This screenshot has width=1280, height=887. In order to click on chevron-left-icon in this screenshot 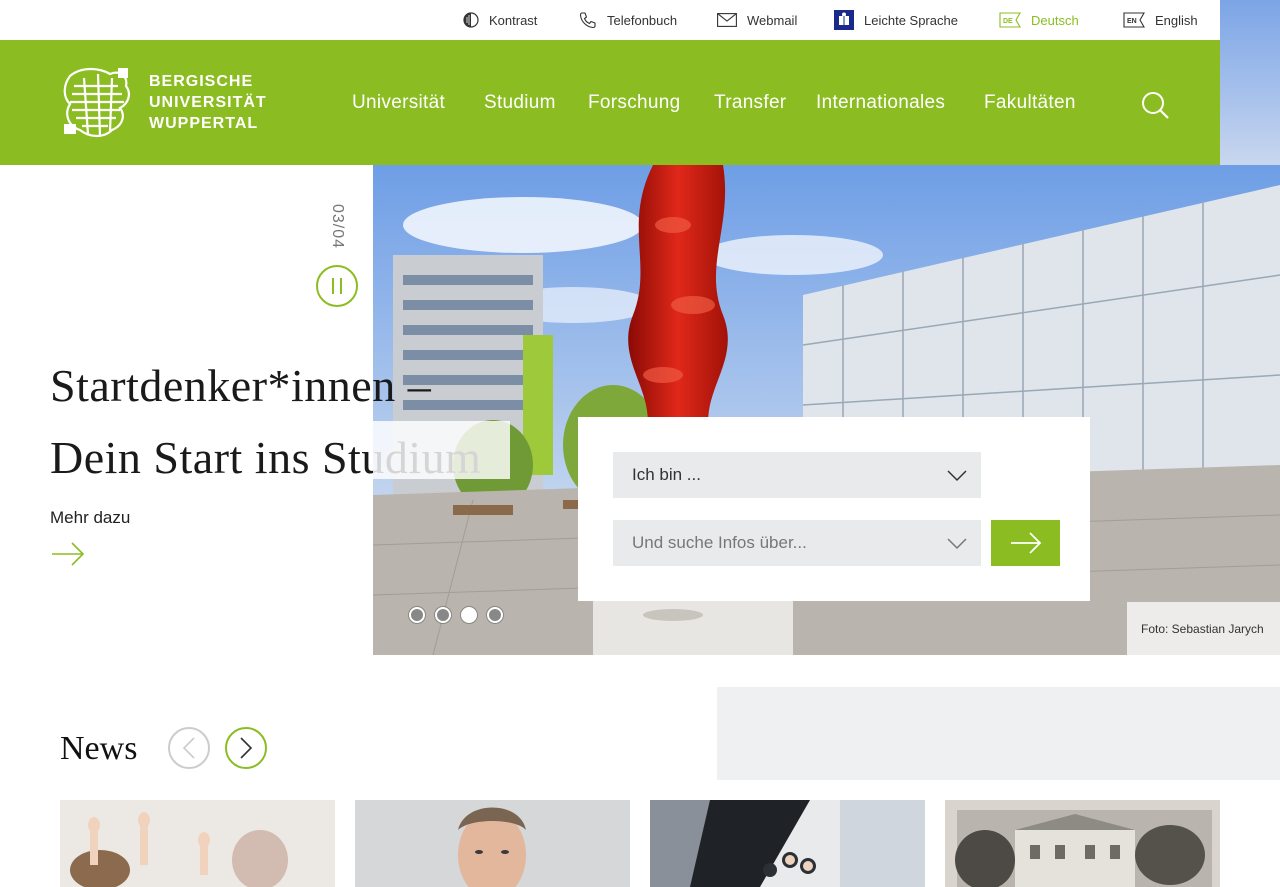, I will do `click(188, 748)`.